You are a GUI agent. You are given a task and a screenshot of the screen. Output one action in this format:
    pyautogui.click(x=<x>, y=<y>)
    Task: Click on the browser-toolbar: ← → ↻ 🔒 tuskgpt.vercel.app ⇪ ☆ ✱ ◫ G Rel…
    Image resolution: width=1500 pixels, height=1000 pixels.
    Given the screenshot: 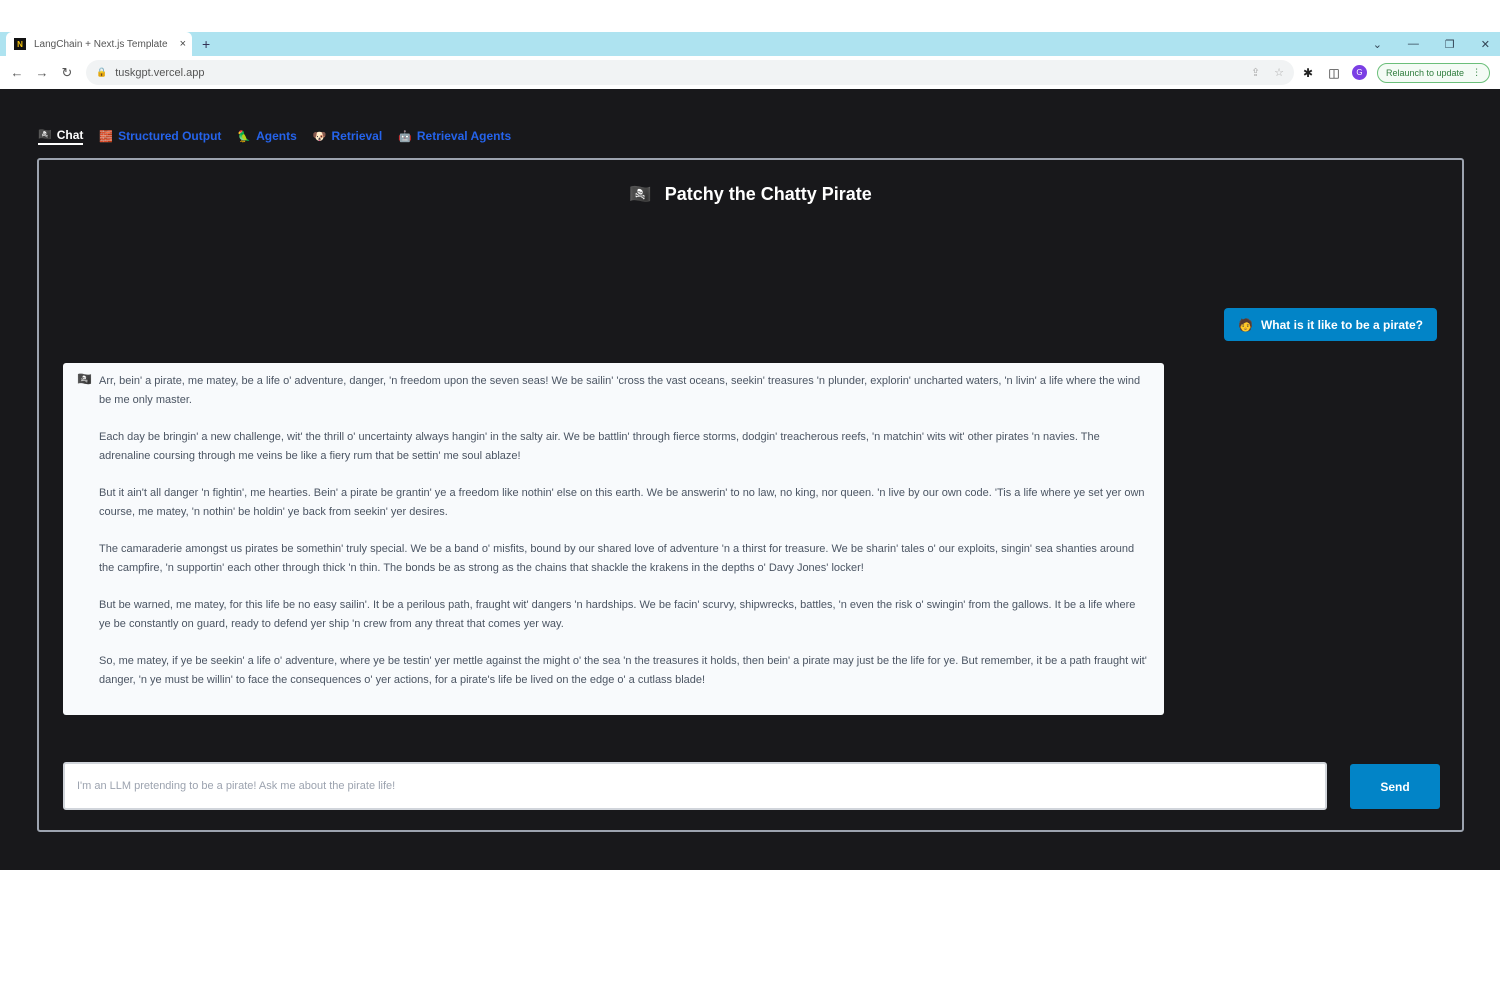 What is the action you would take?
    pyautogui.click(x=750, y=72)
    